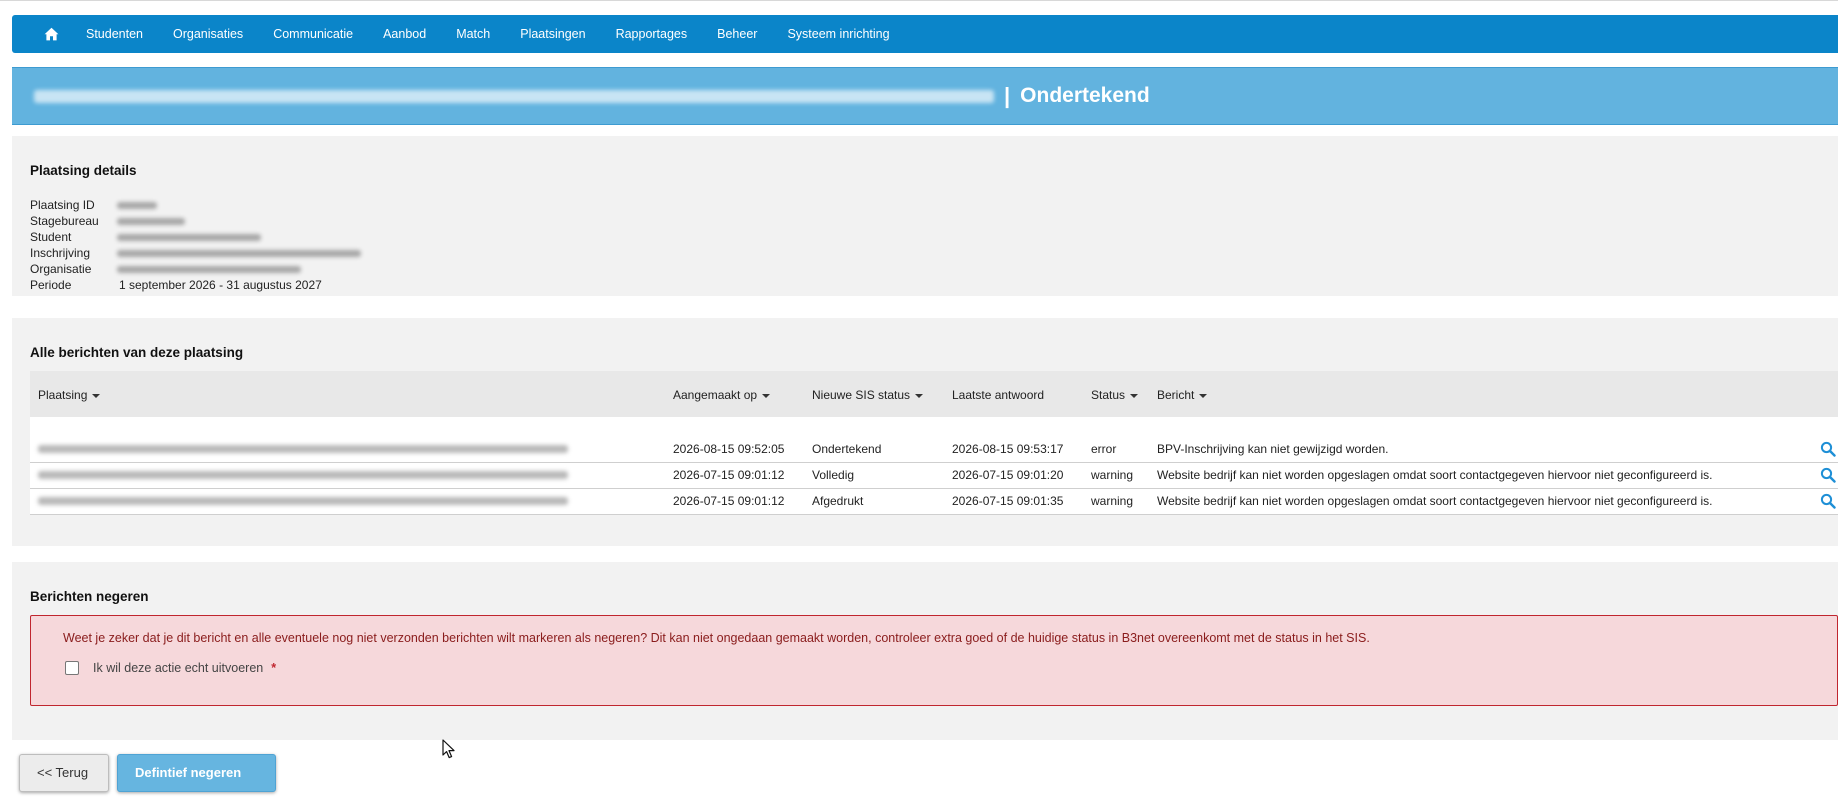 Image resolution: width=1838 pixels, height=799 pixels. What do you see at coordinates (89, 596) in the screenshot?
I see `ignore-heading: Berichten negeren` at bounding box center [89, 596].